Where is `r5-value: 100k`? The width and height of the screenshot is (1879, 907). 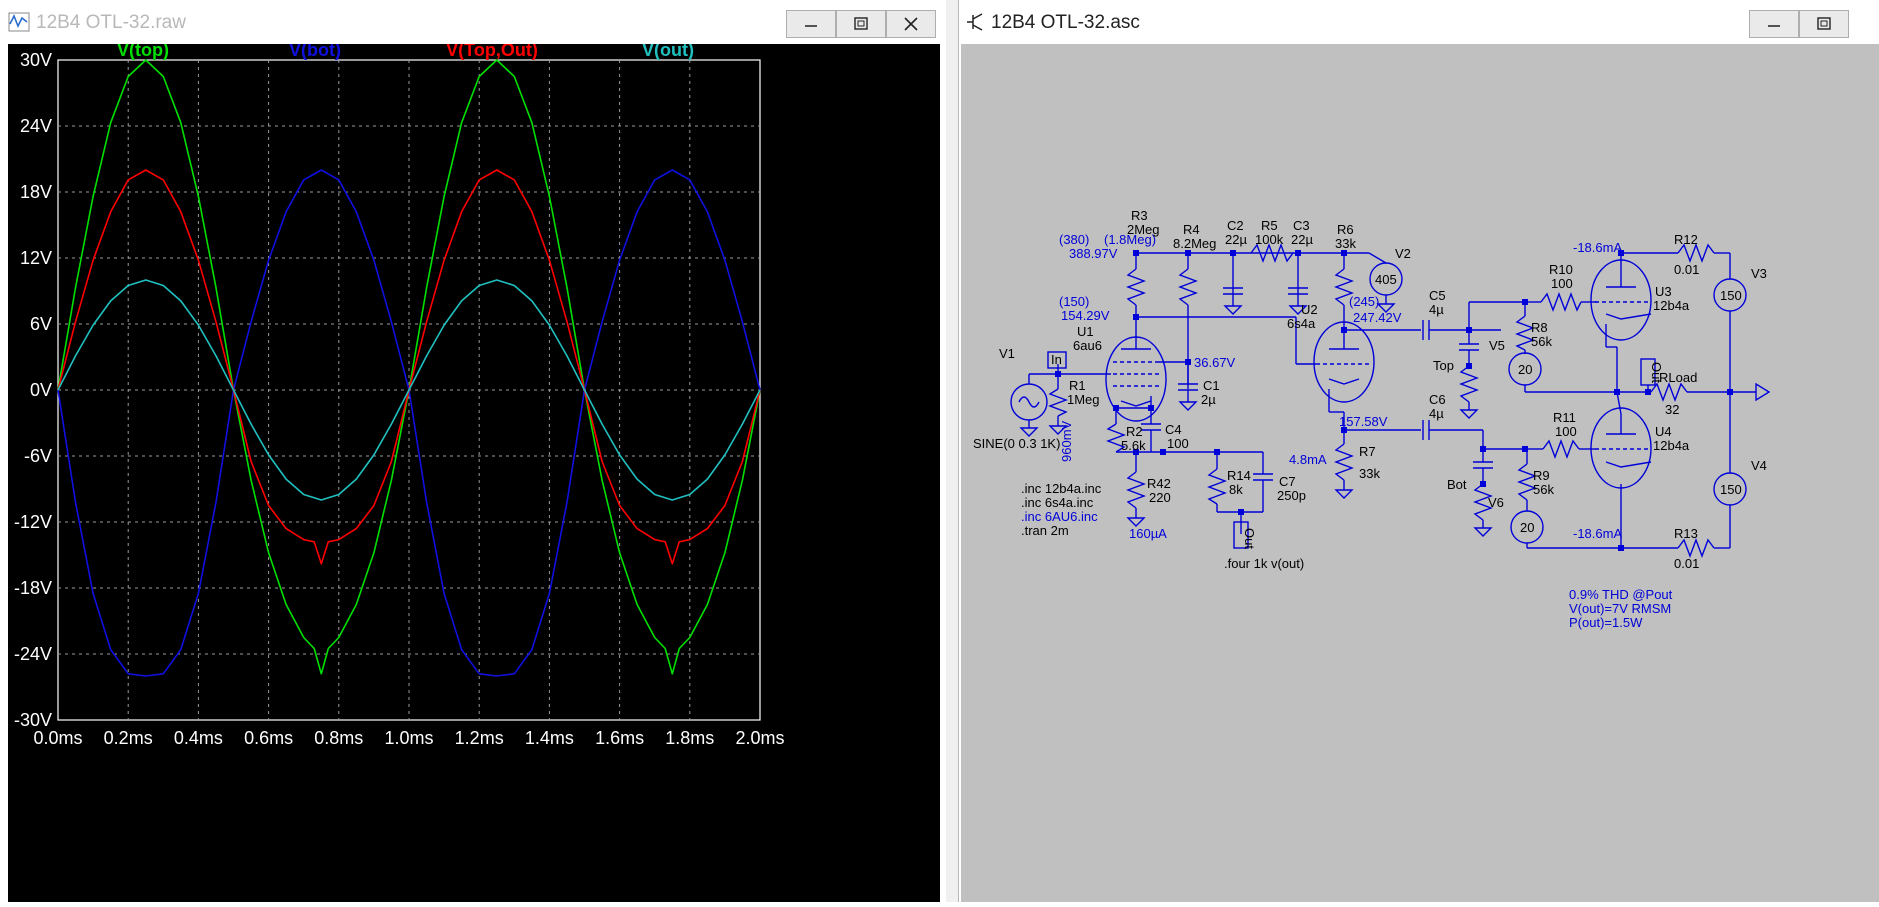 r5-value: 100k is located at coordinates (1269, 239).